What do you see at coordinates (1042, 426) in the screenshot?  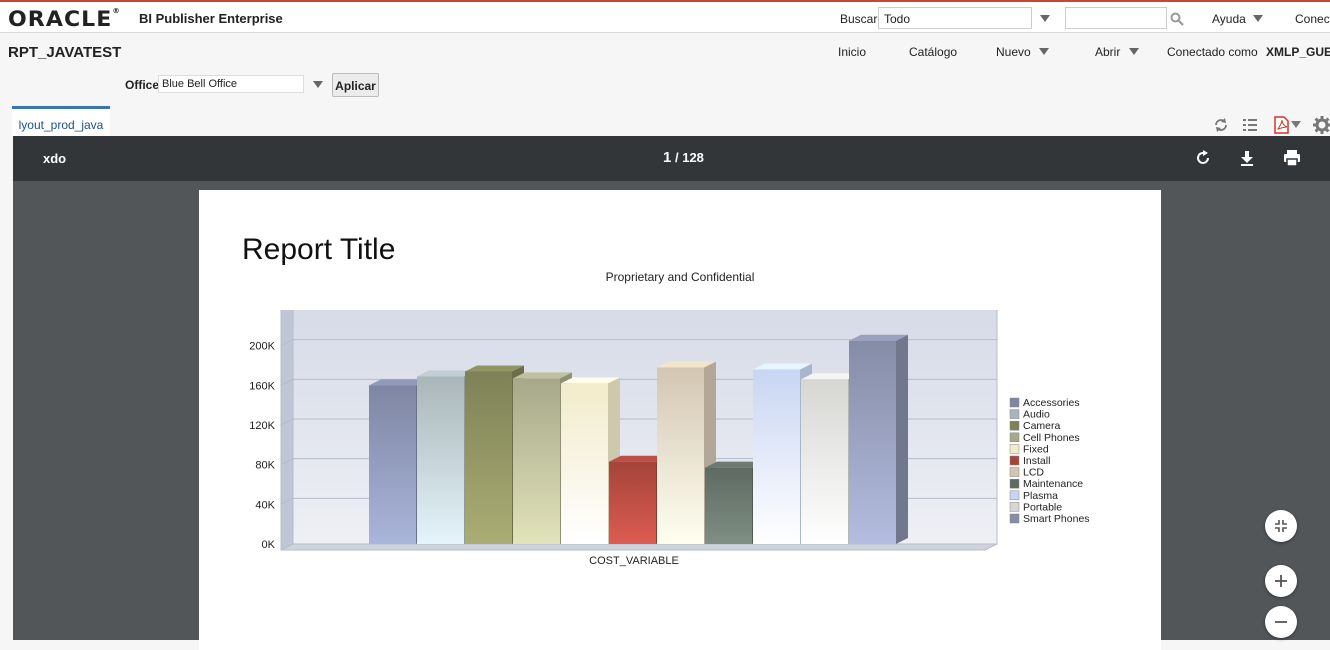 I see `legend-label: Camera` at bounding box center [1042, 426].